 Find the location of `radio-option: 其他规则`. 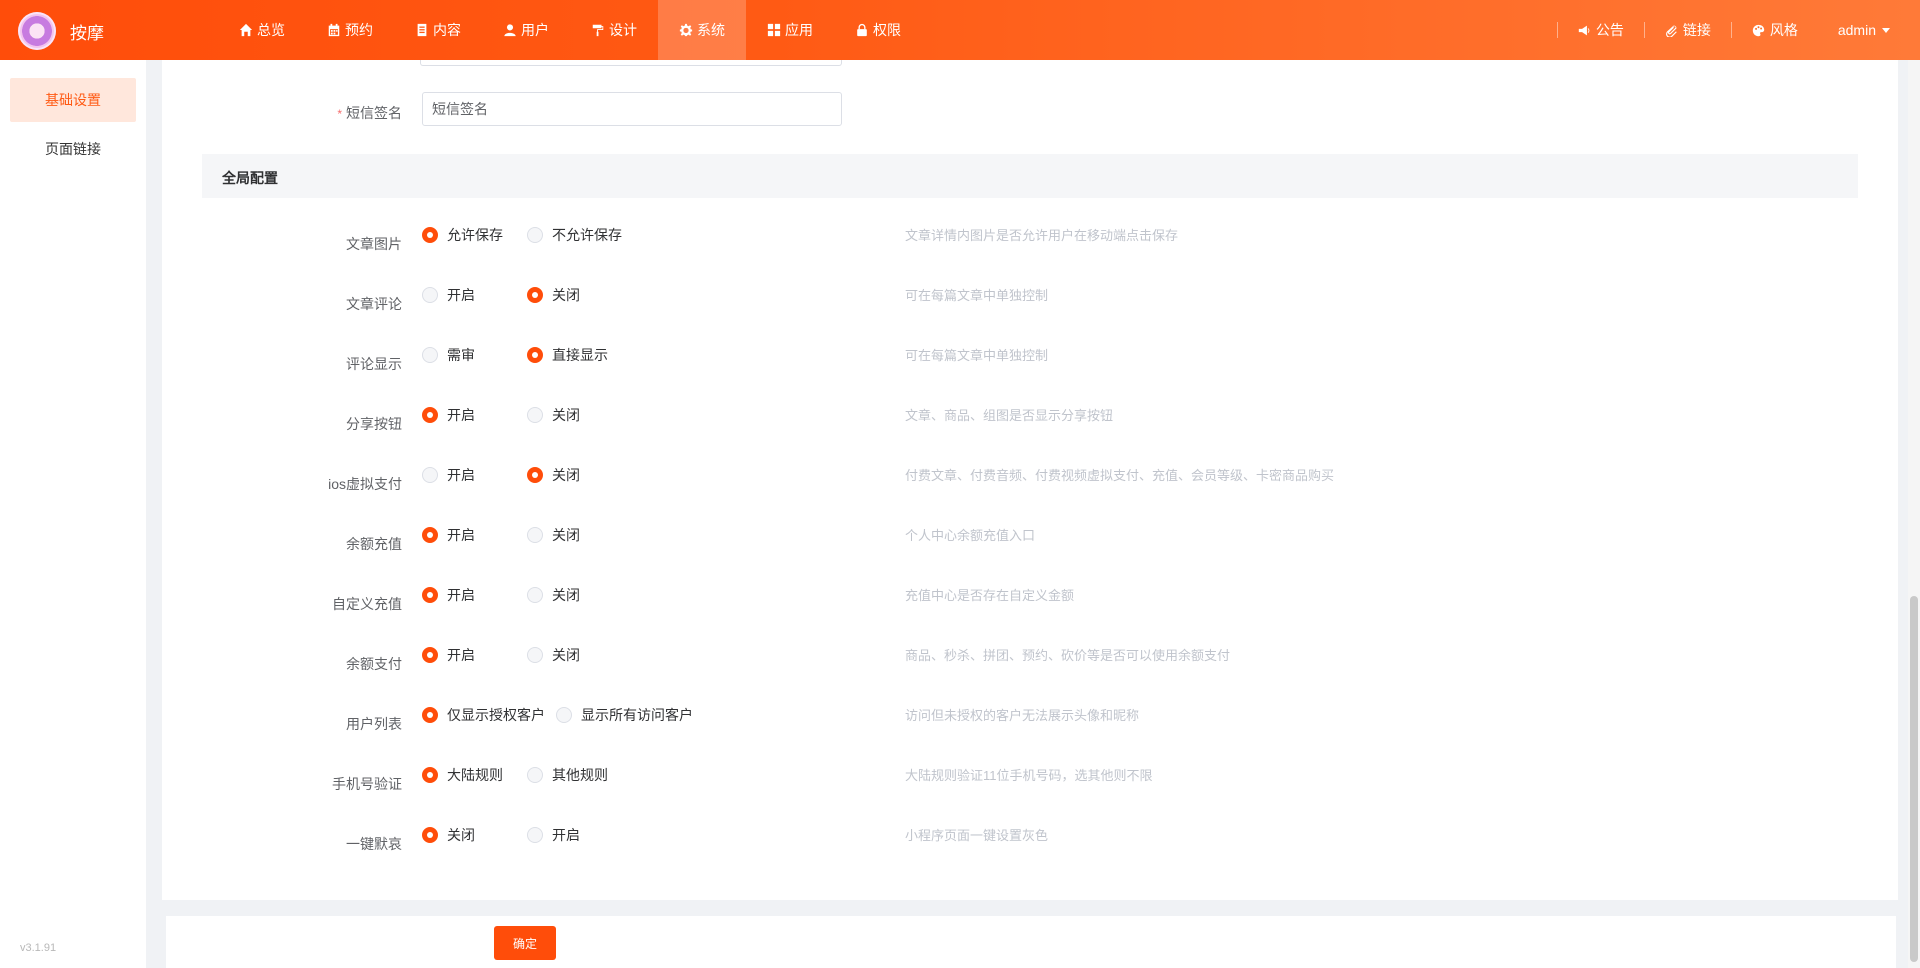

radio-option: 其他规则 is located at coordinates (567, 775).